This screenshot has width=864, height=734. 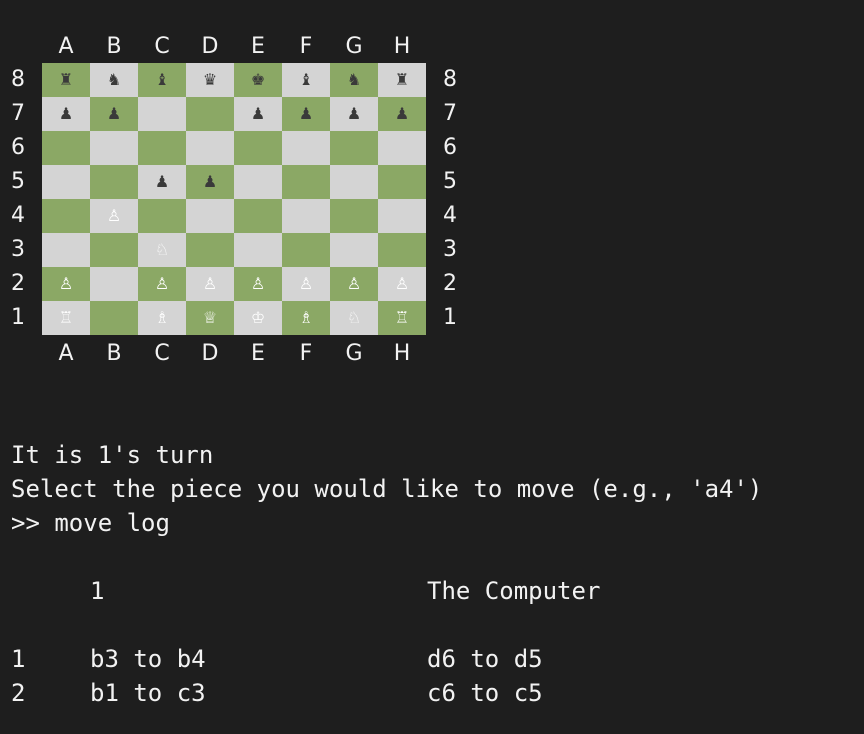 What do you see at coordinates (66, 284) in the screenshot?
I see `square-a2: ♙` at bounding box center [66, 284].